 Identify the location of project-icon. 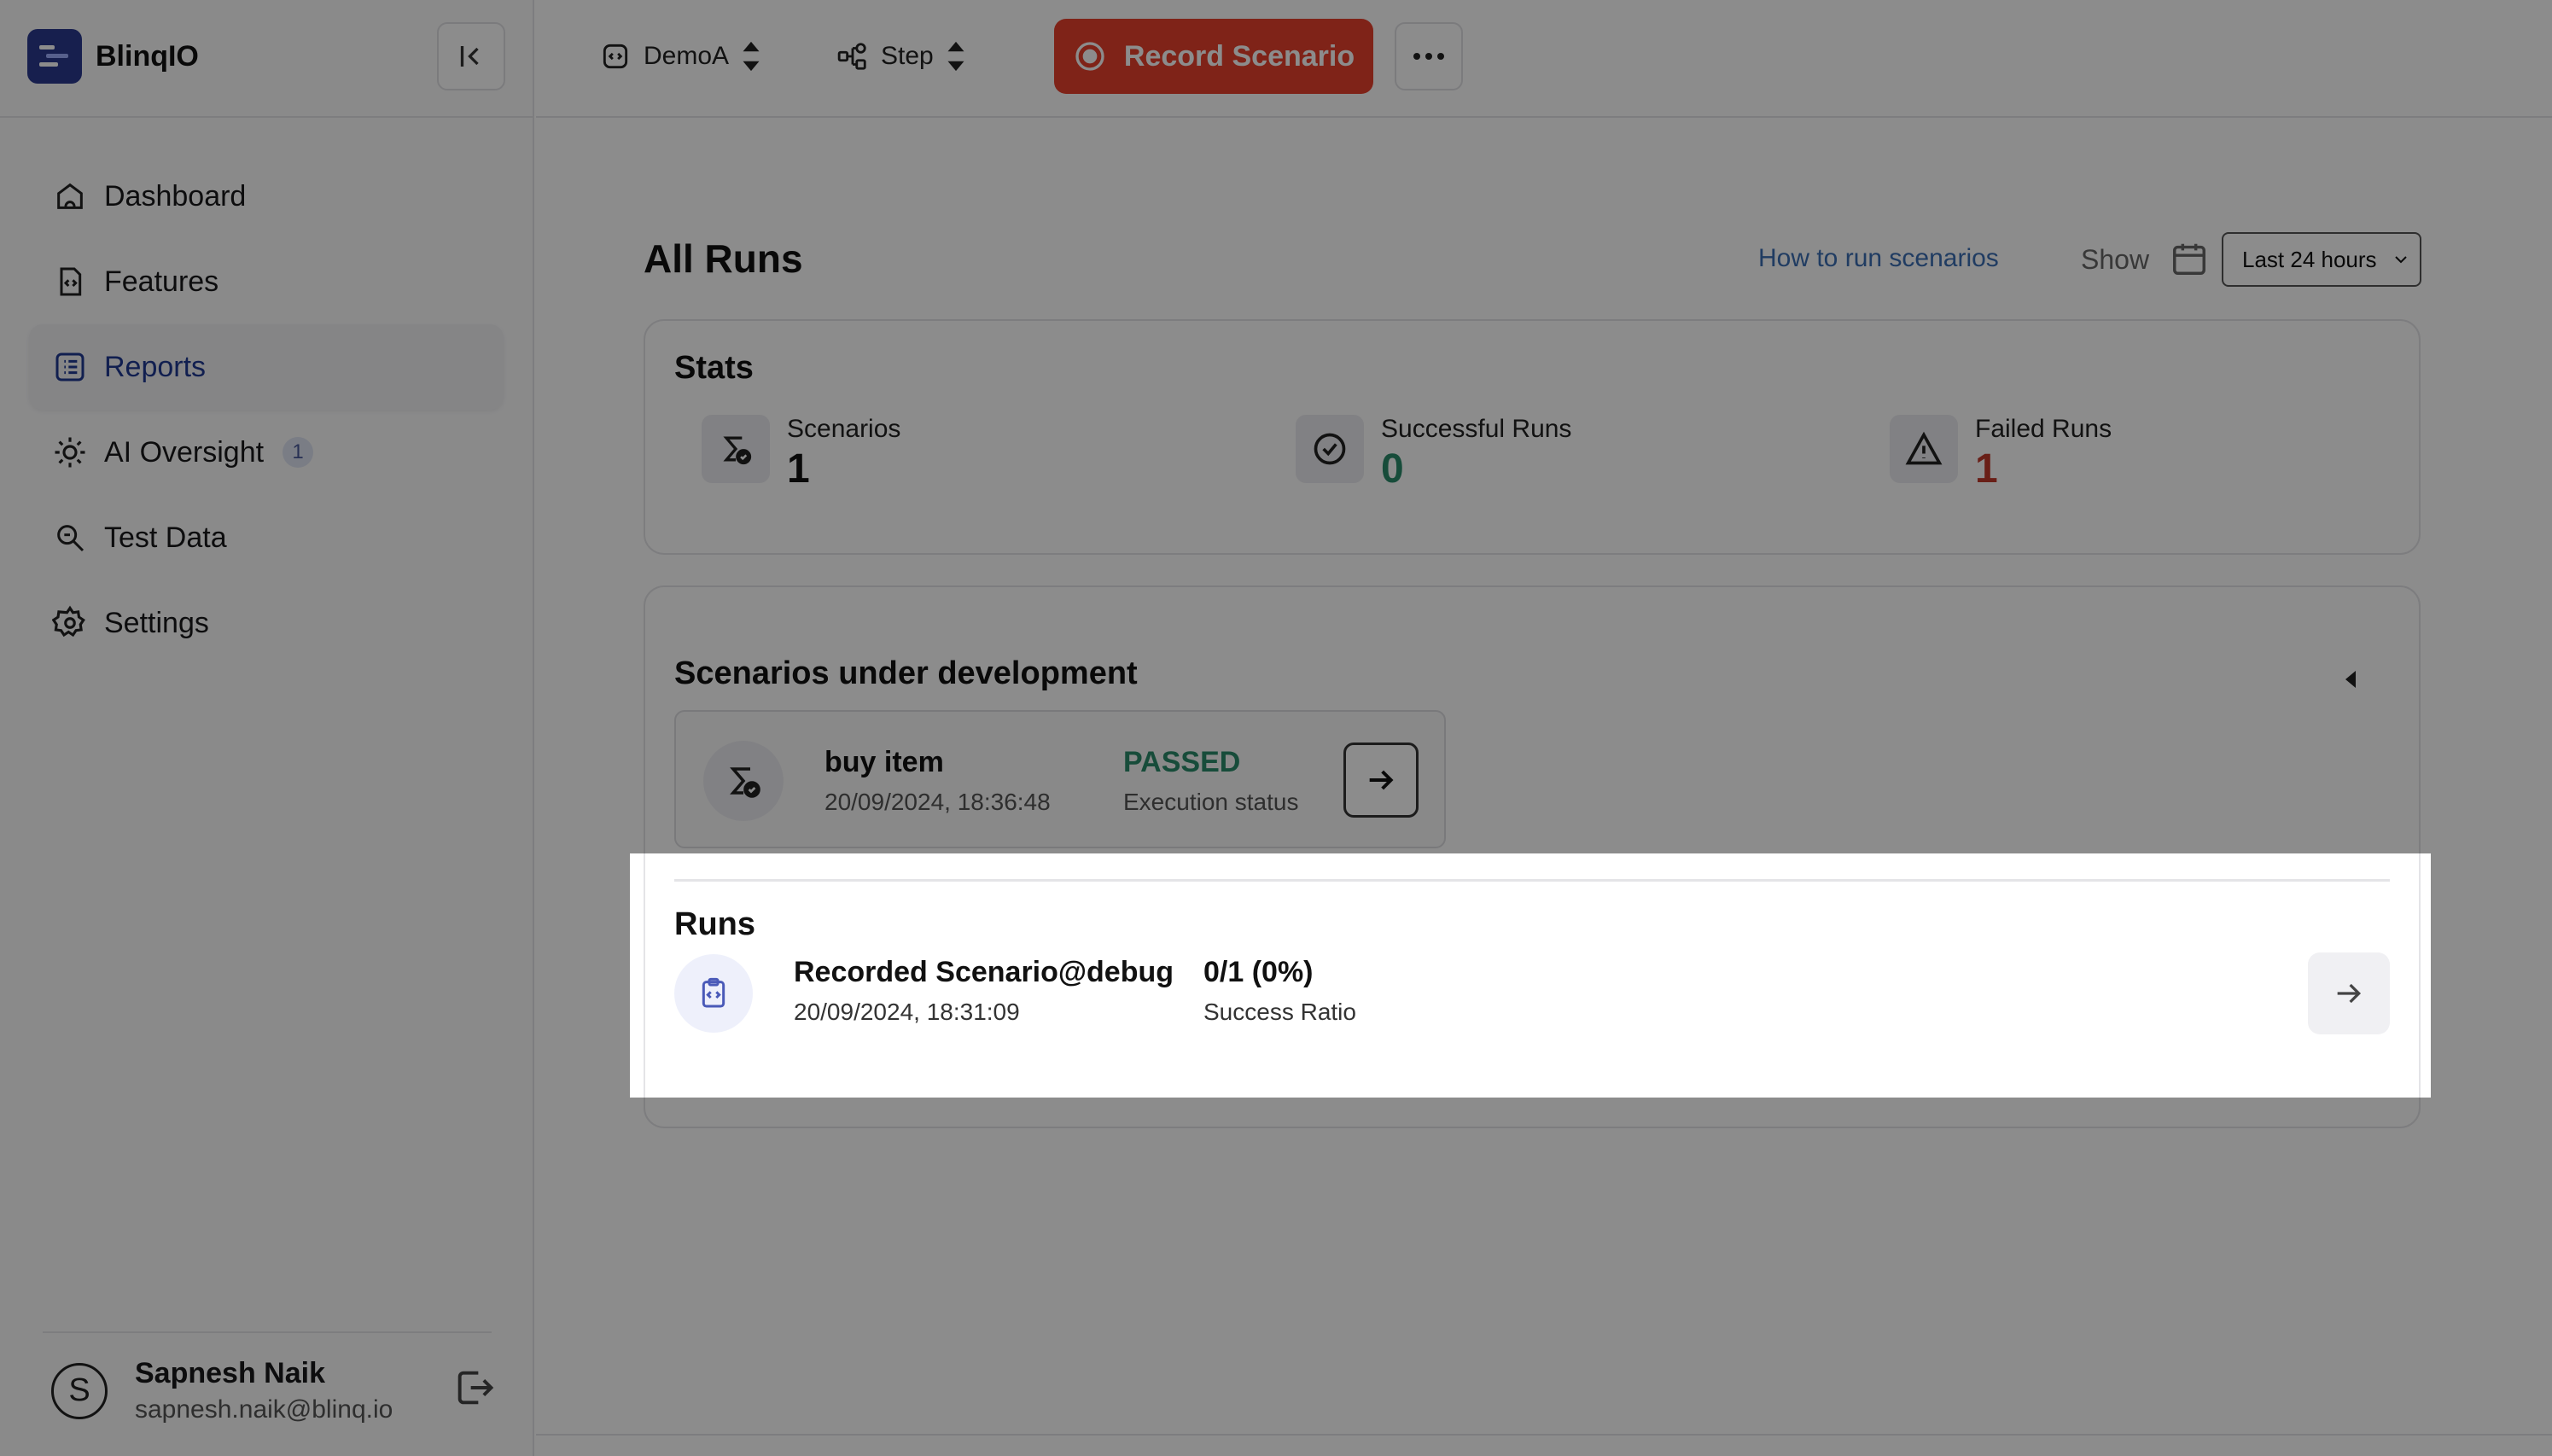
(615, 56).